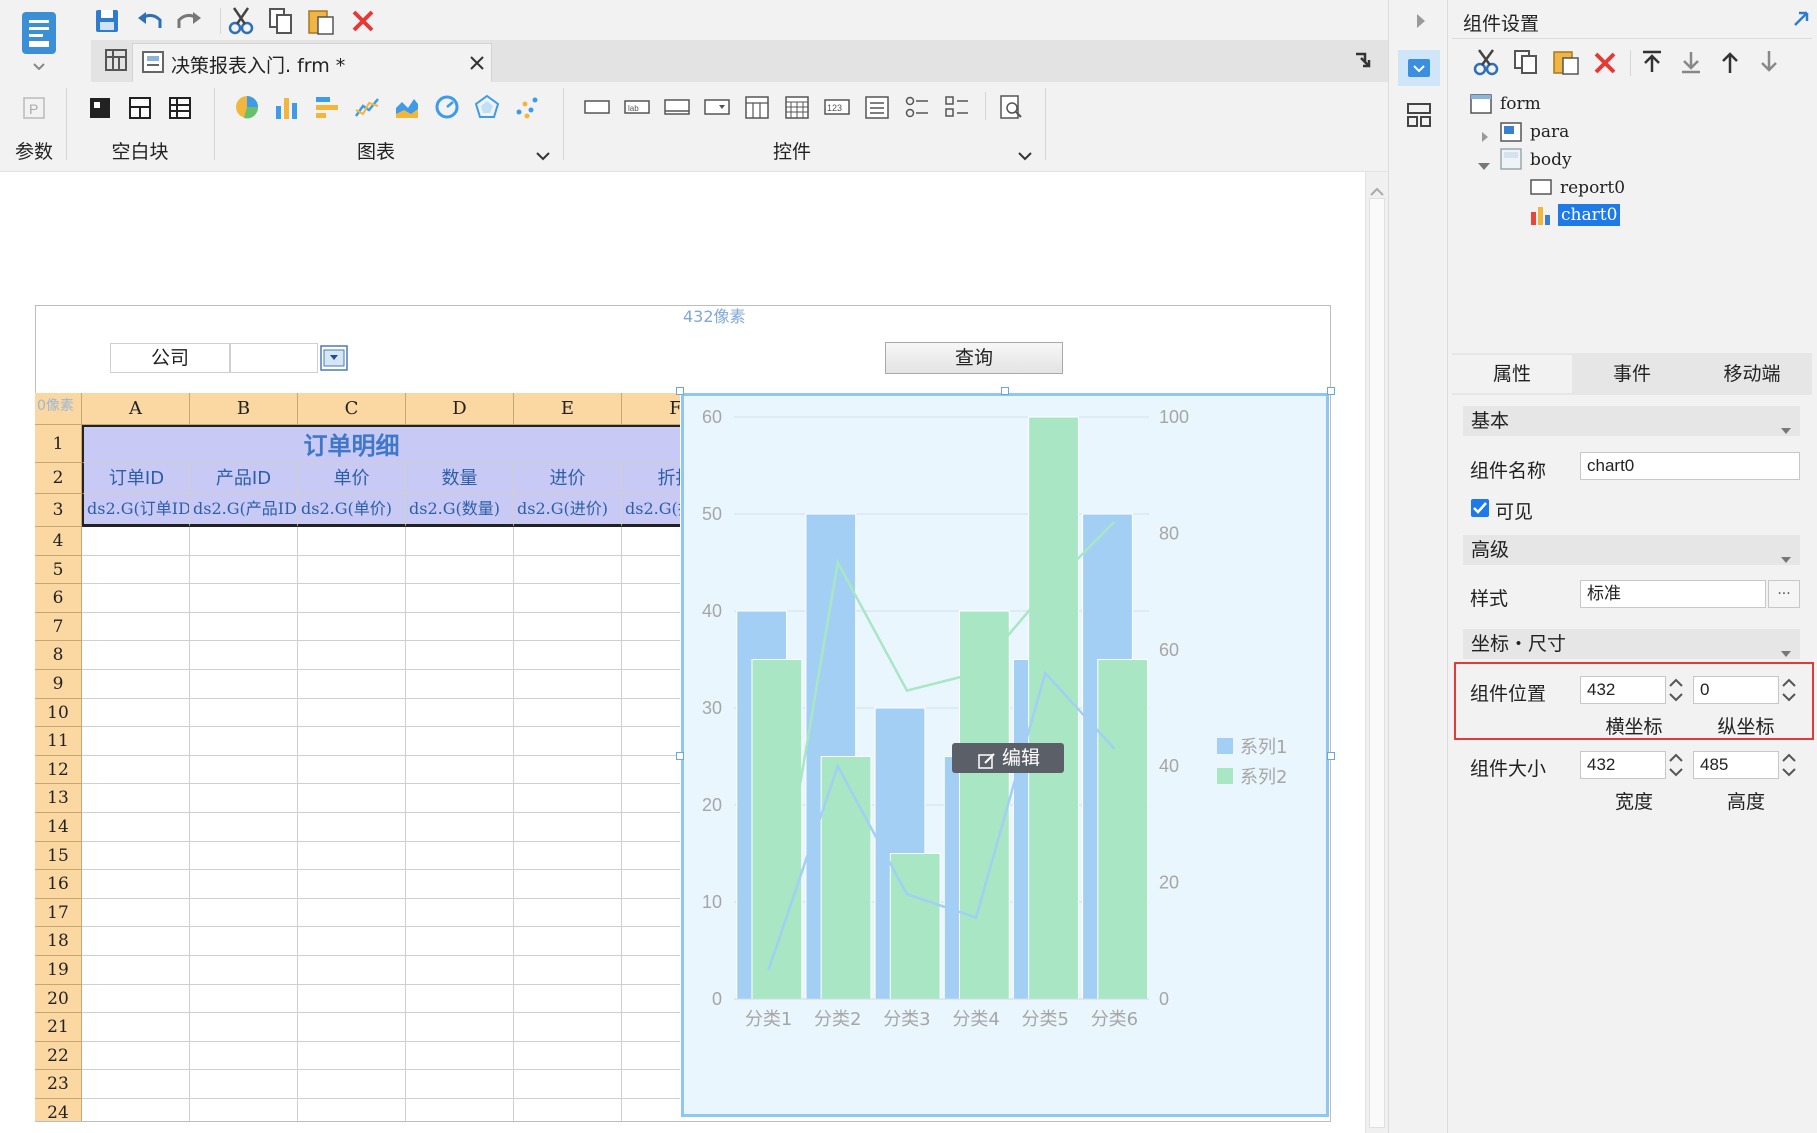 This screenshot has height=1133, width=1817. What do you see at coordinates (1784, 594) in the screenshot?
I see `style-more-button: ···` at bounding box center [1784, 594].